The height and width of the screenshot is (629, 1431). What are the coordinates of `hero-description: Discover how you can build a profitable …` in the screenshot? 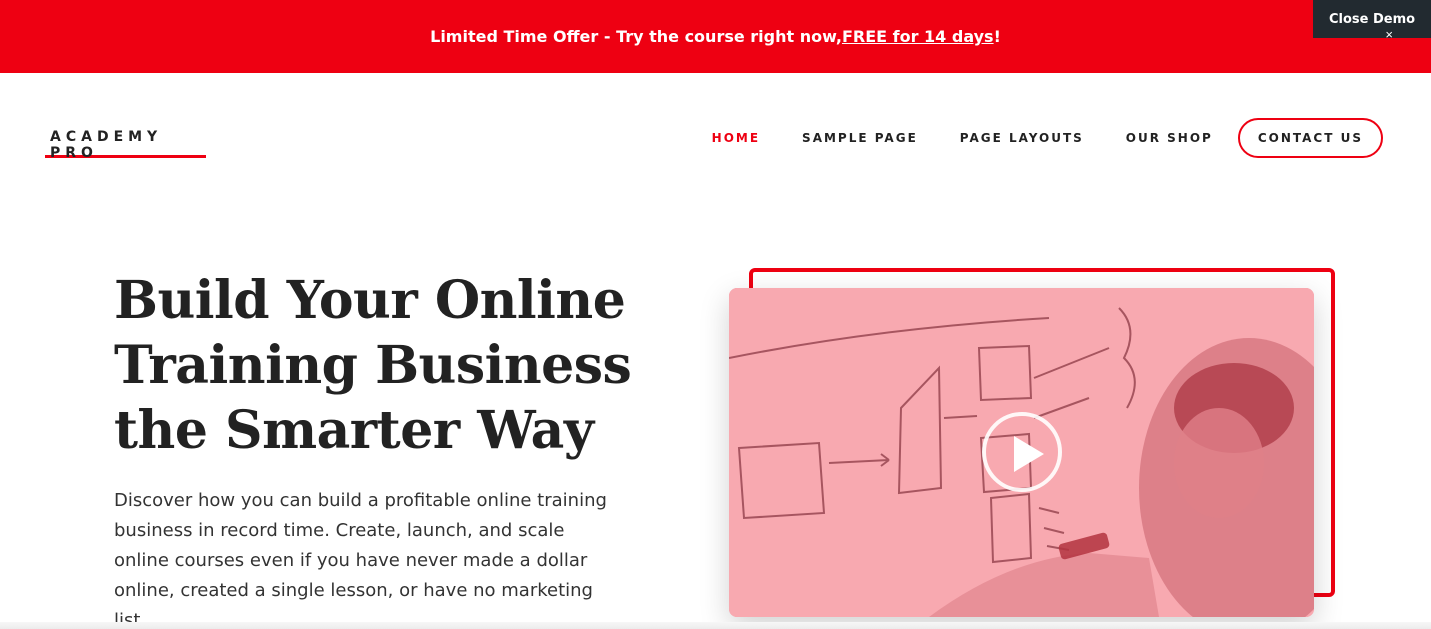 It's located at (360, 559).